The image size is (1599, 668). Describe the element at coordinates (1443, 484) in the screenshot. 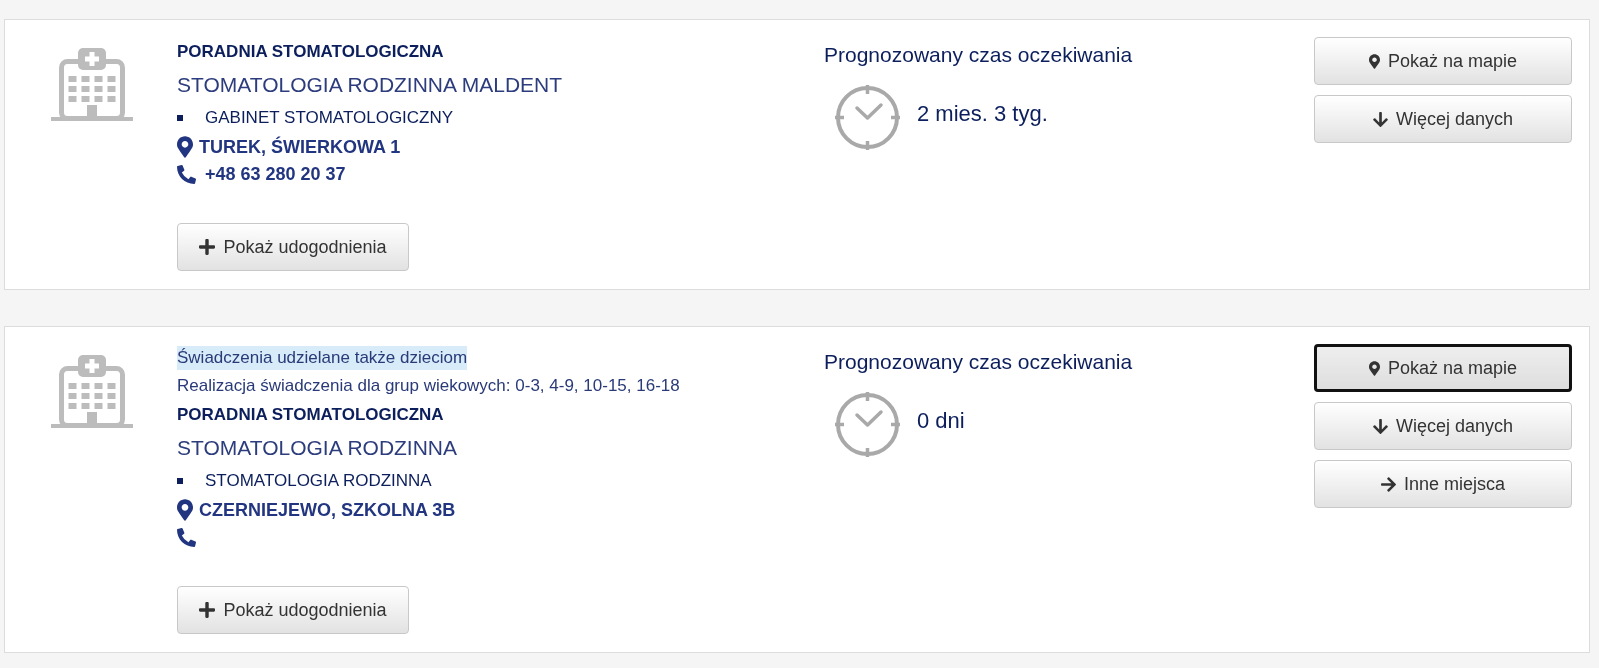

I see `other-places-button: Inne miejsca` at that location.